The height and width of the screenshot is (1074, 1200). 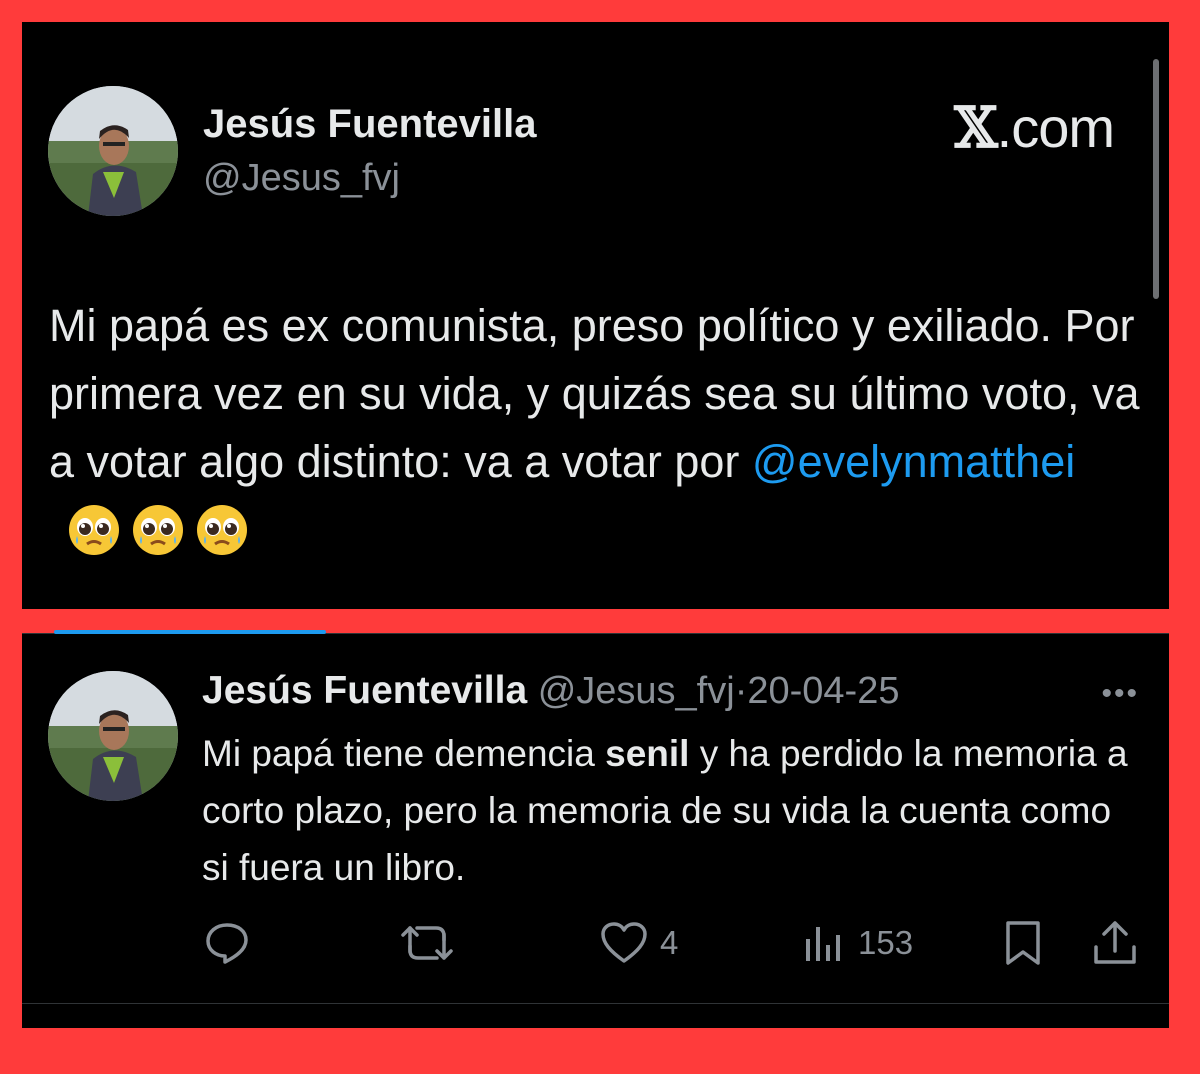 I want to click on reply-author-avatar, so click(x=113, y=736).